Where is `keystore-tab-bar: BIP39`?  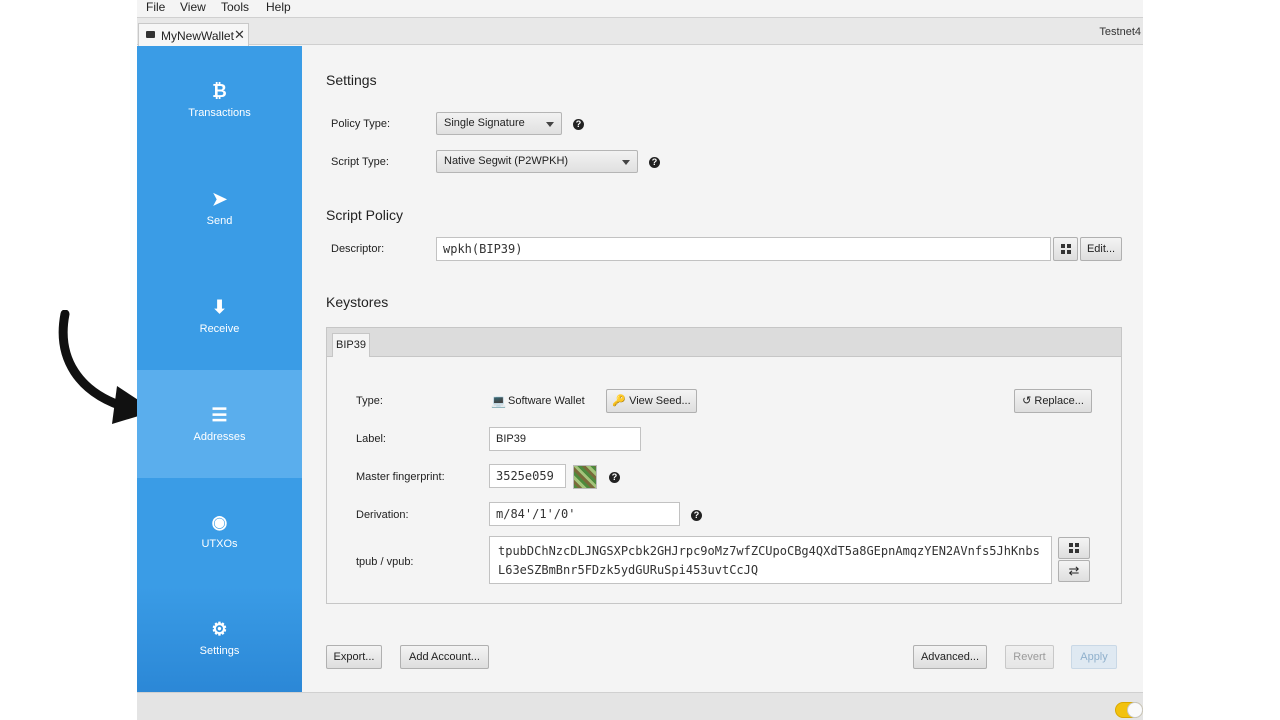 keystore-tab-bar: BIP39 is located at coordinates (724, 342).